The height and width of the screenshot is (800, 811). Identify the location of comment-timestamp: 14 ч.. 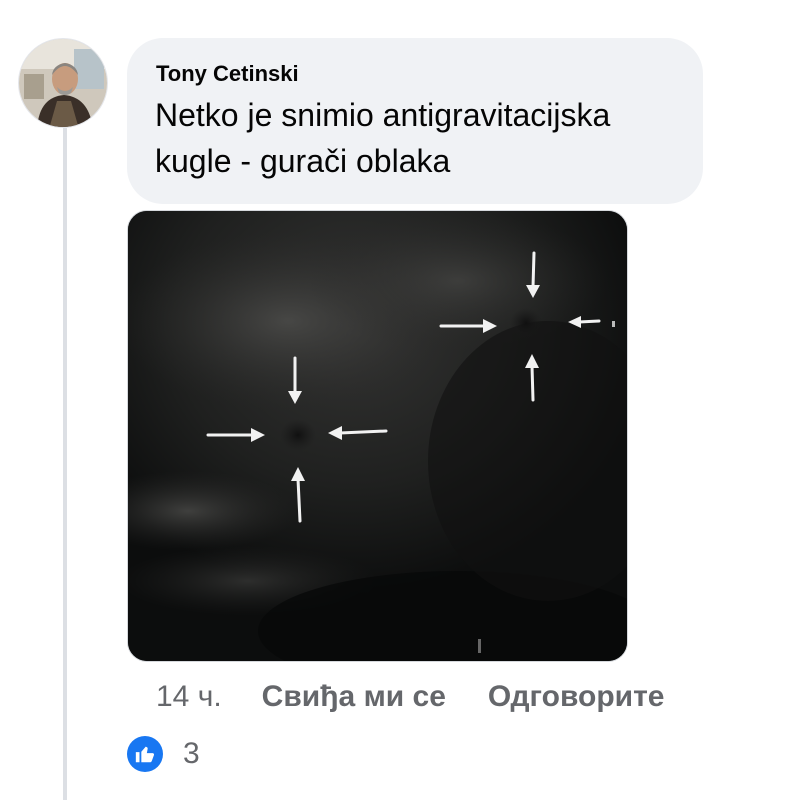
(189, 697).